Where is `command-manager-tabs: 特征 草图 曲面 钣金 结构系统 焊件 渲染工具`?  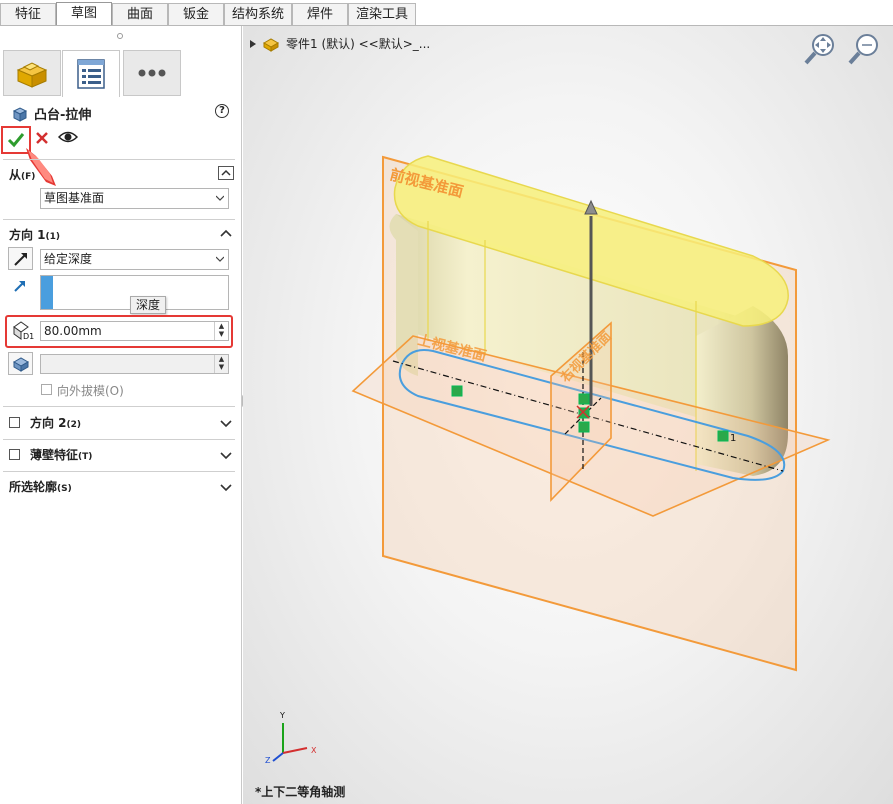 command-manager-tabs: 特征 草图 曲面 钣金 结构系统 焊件 渲染工具 is located at coordinates (446, 13).